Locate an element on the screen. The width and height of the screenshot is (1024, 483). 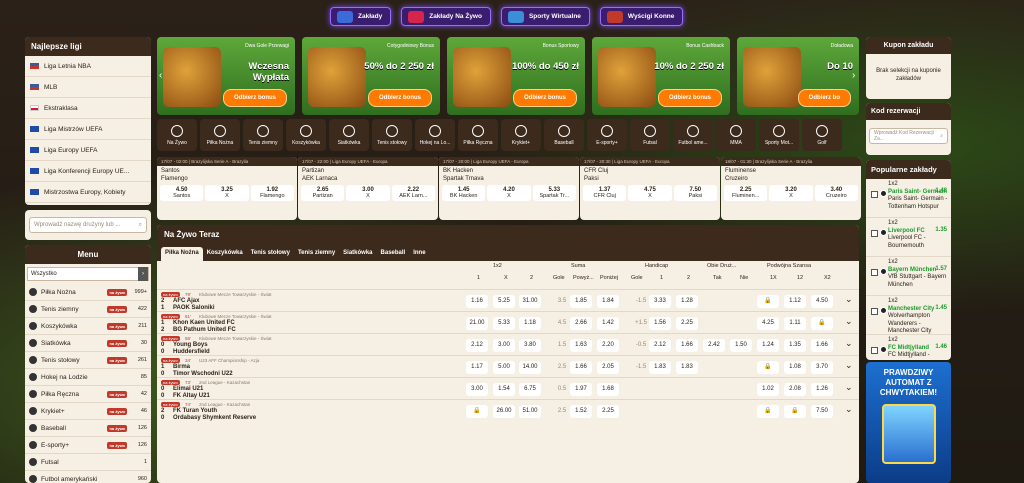
claim-bonus-button: Odbierz bo is located at coordinates (824, 98).